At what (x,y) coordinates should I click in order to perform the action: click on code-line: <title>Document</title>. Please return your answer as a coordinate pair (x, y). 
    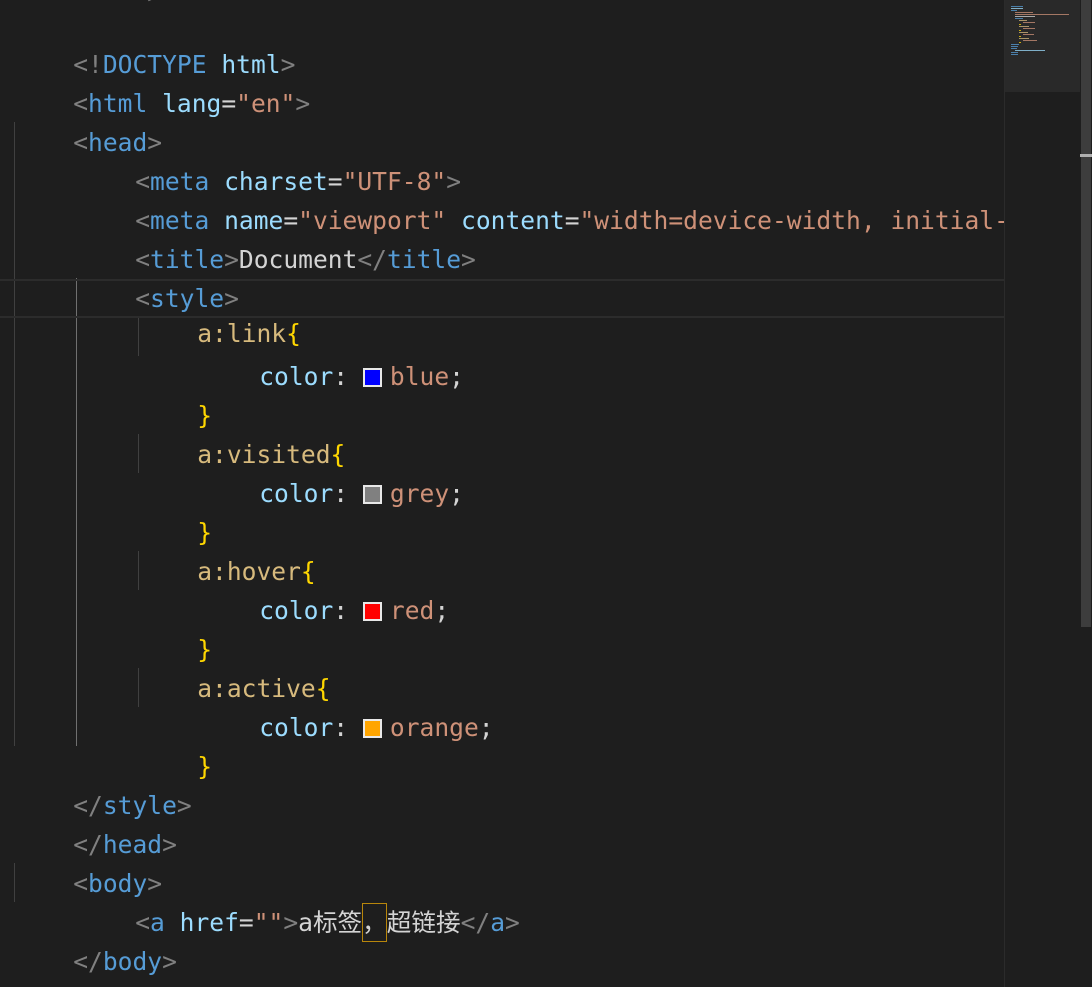
    Looking at the image, I should click on (502, 237).